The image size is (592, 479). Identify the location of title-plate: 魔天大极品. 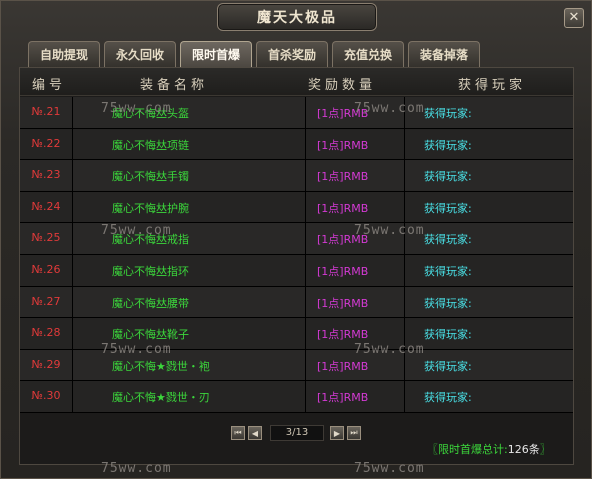
(297, 17).